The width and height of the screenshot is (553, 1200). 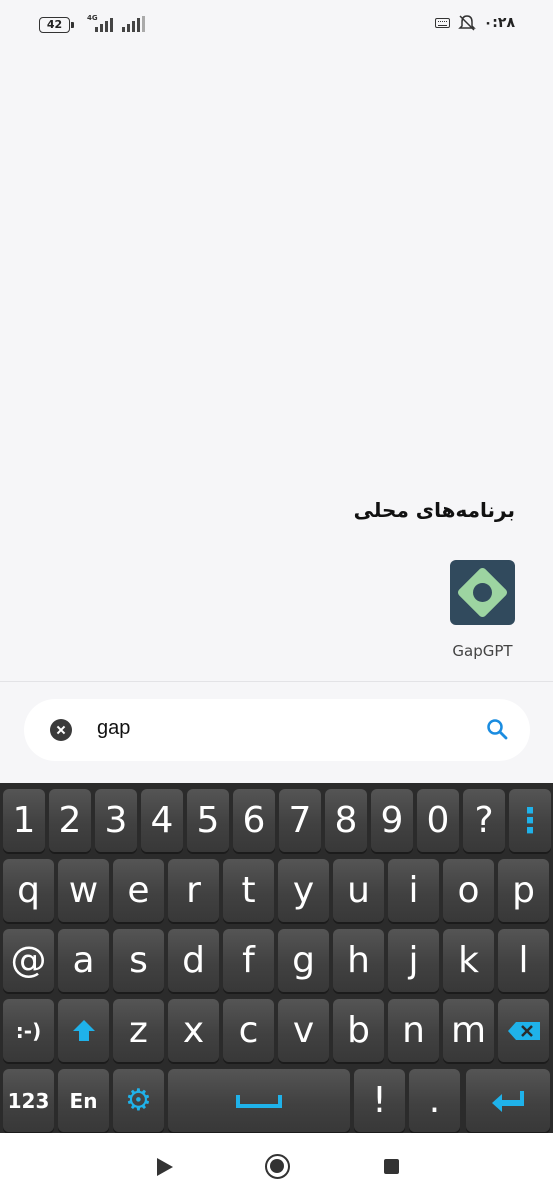 I want to click on key-x: x, so click(x=193, y=1030).